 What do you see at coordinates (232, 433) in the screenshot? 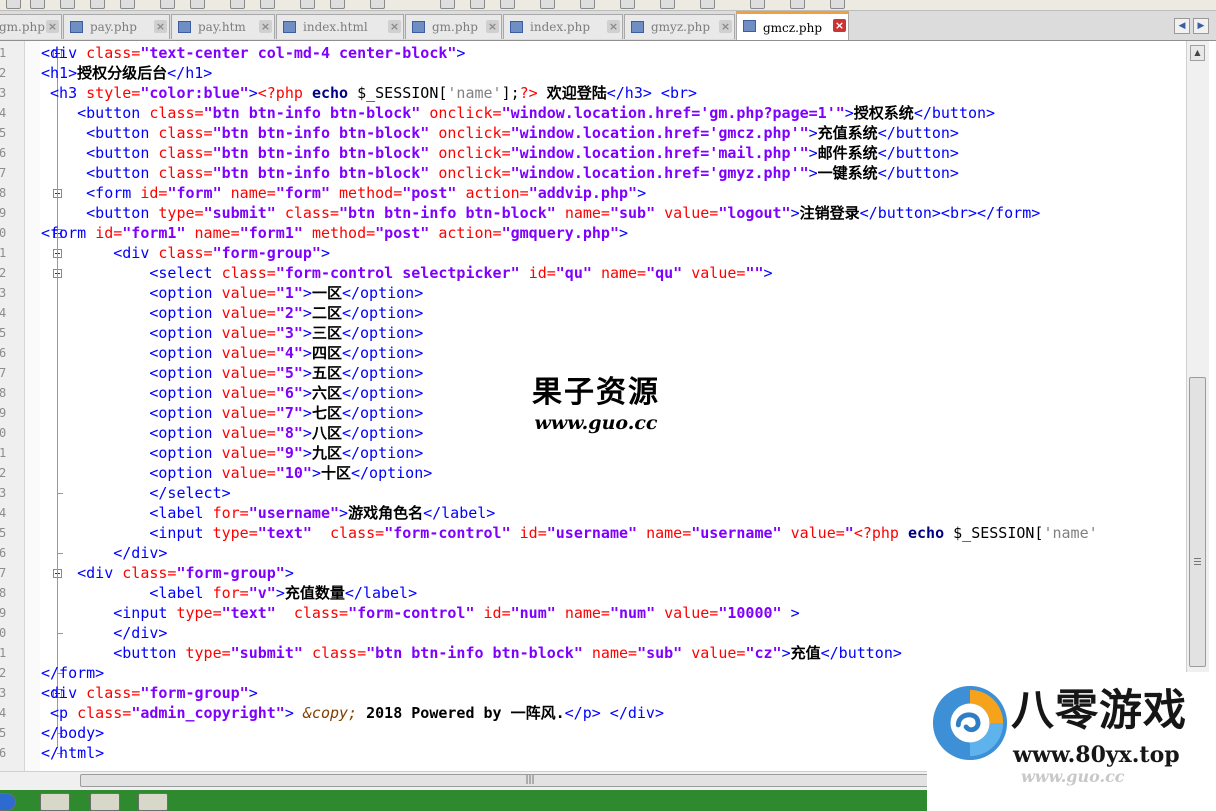
I see `code-line: <option value="8">八区</option>` at bounding box center [232, 433].